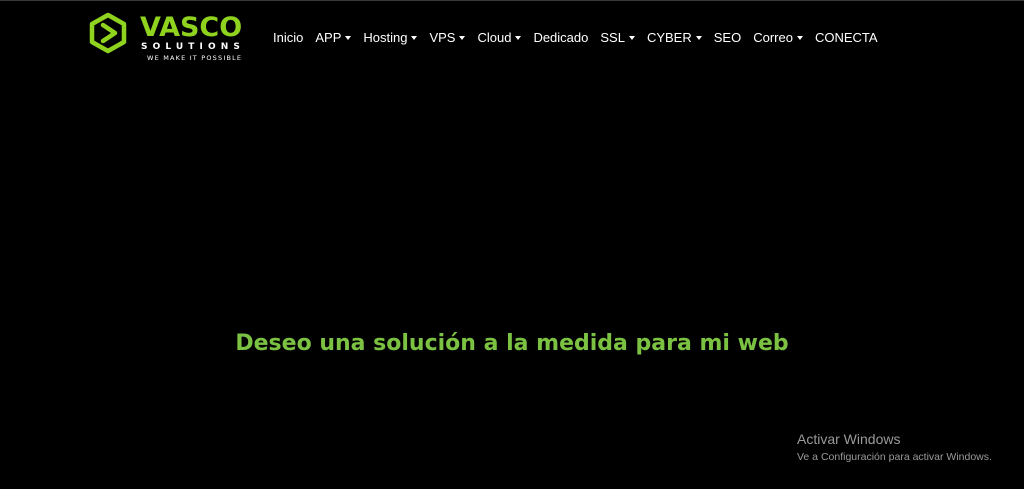 The image size is (1024, 489). What do you see at coordinates (195, 58) in the screenshot?
I see `brand-tagline: WE MAKE IT POSSIBLE` at bounding box center [195, 58].